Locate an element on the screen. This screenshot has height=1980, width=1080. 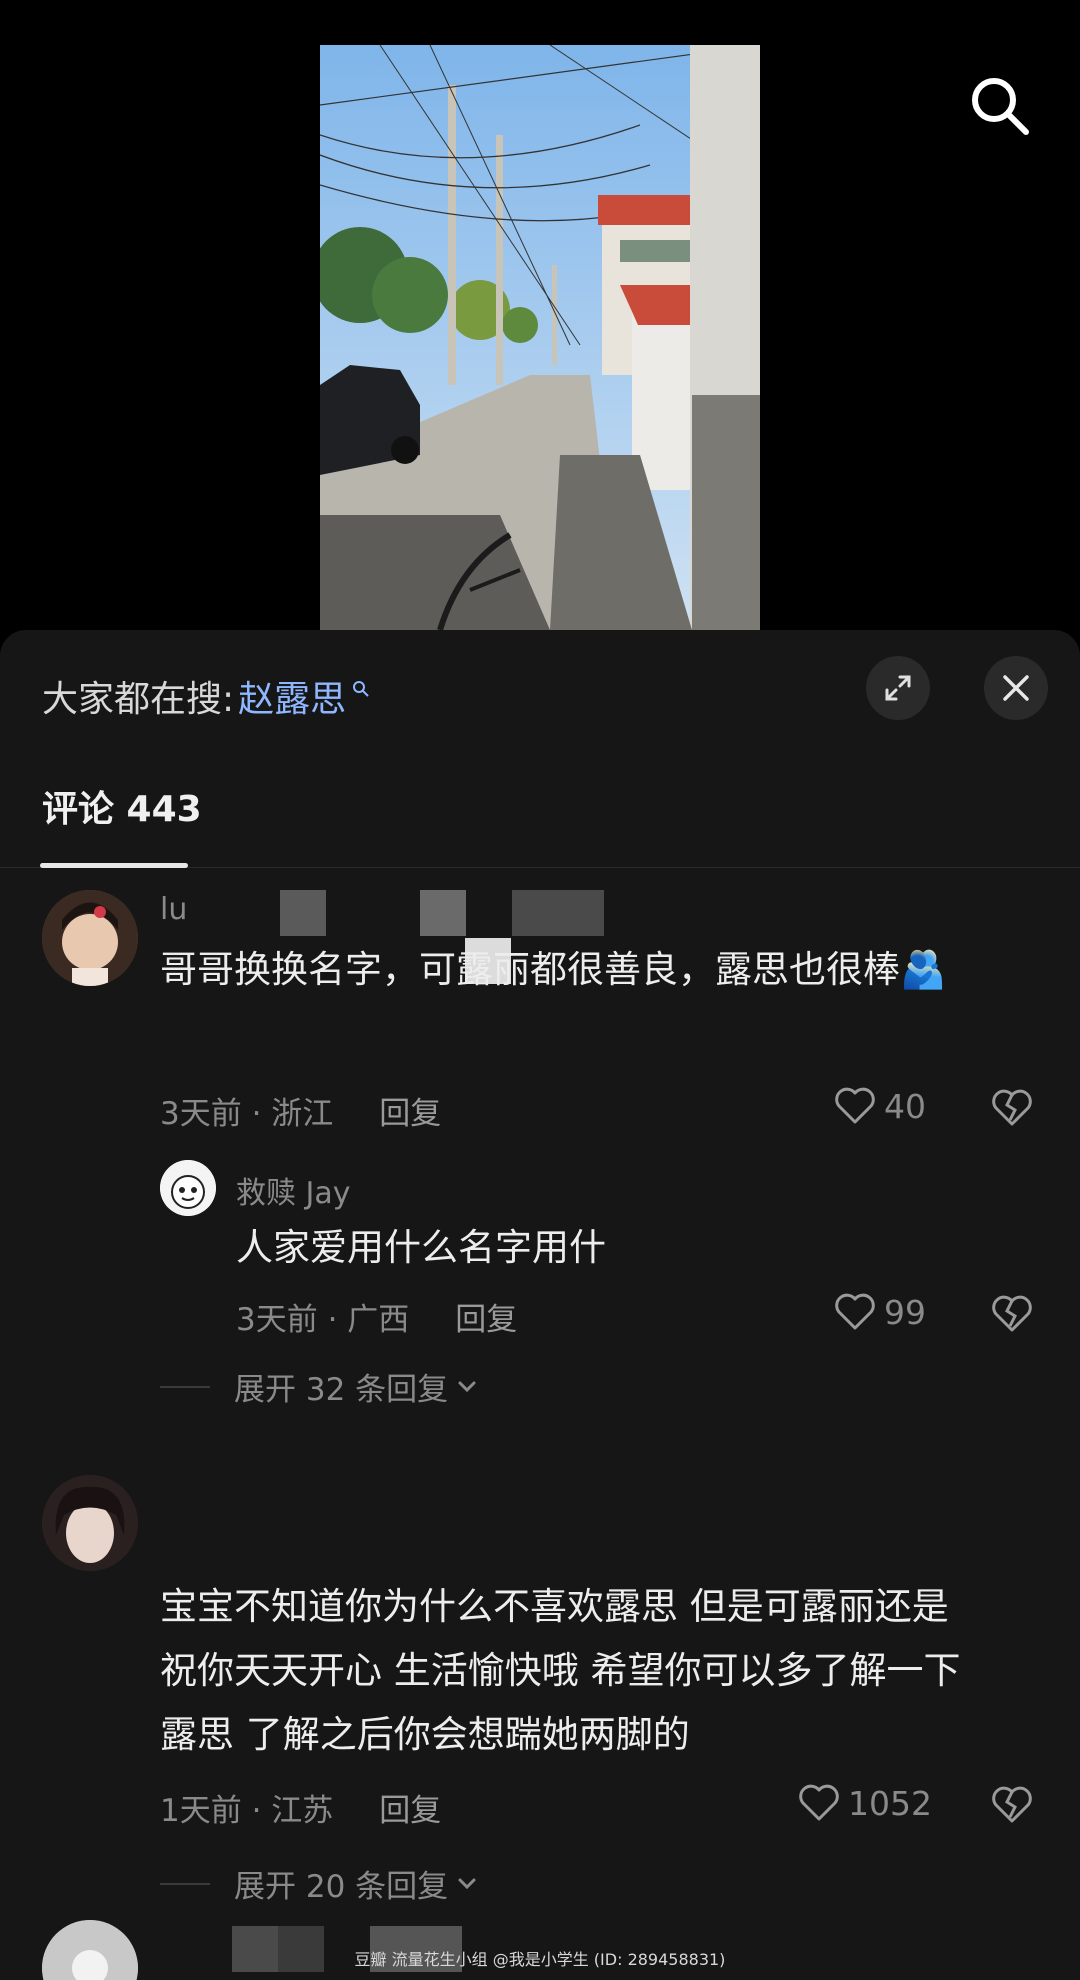
close-icon is located at coordinates (1016, 688).